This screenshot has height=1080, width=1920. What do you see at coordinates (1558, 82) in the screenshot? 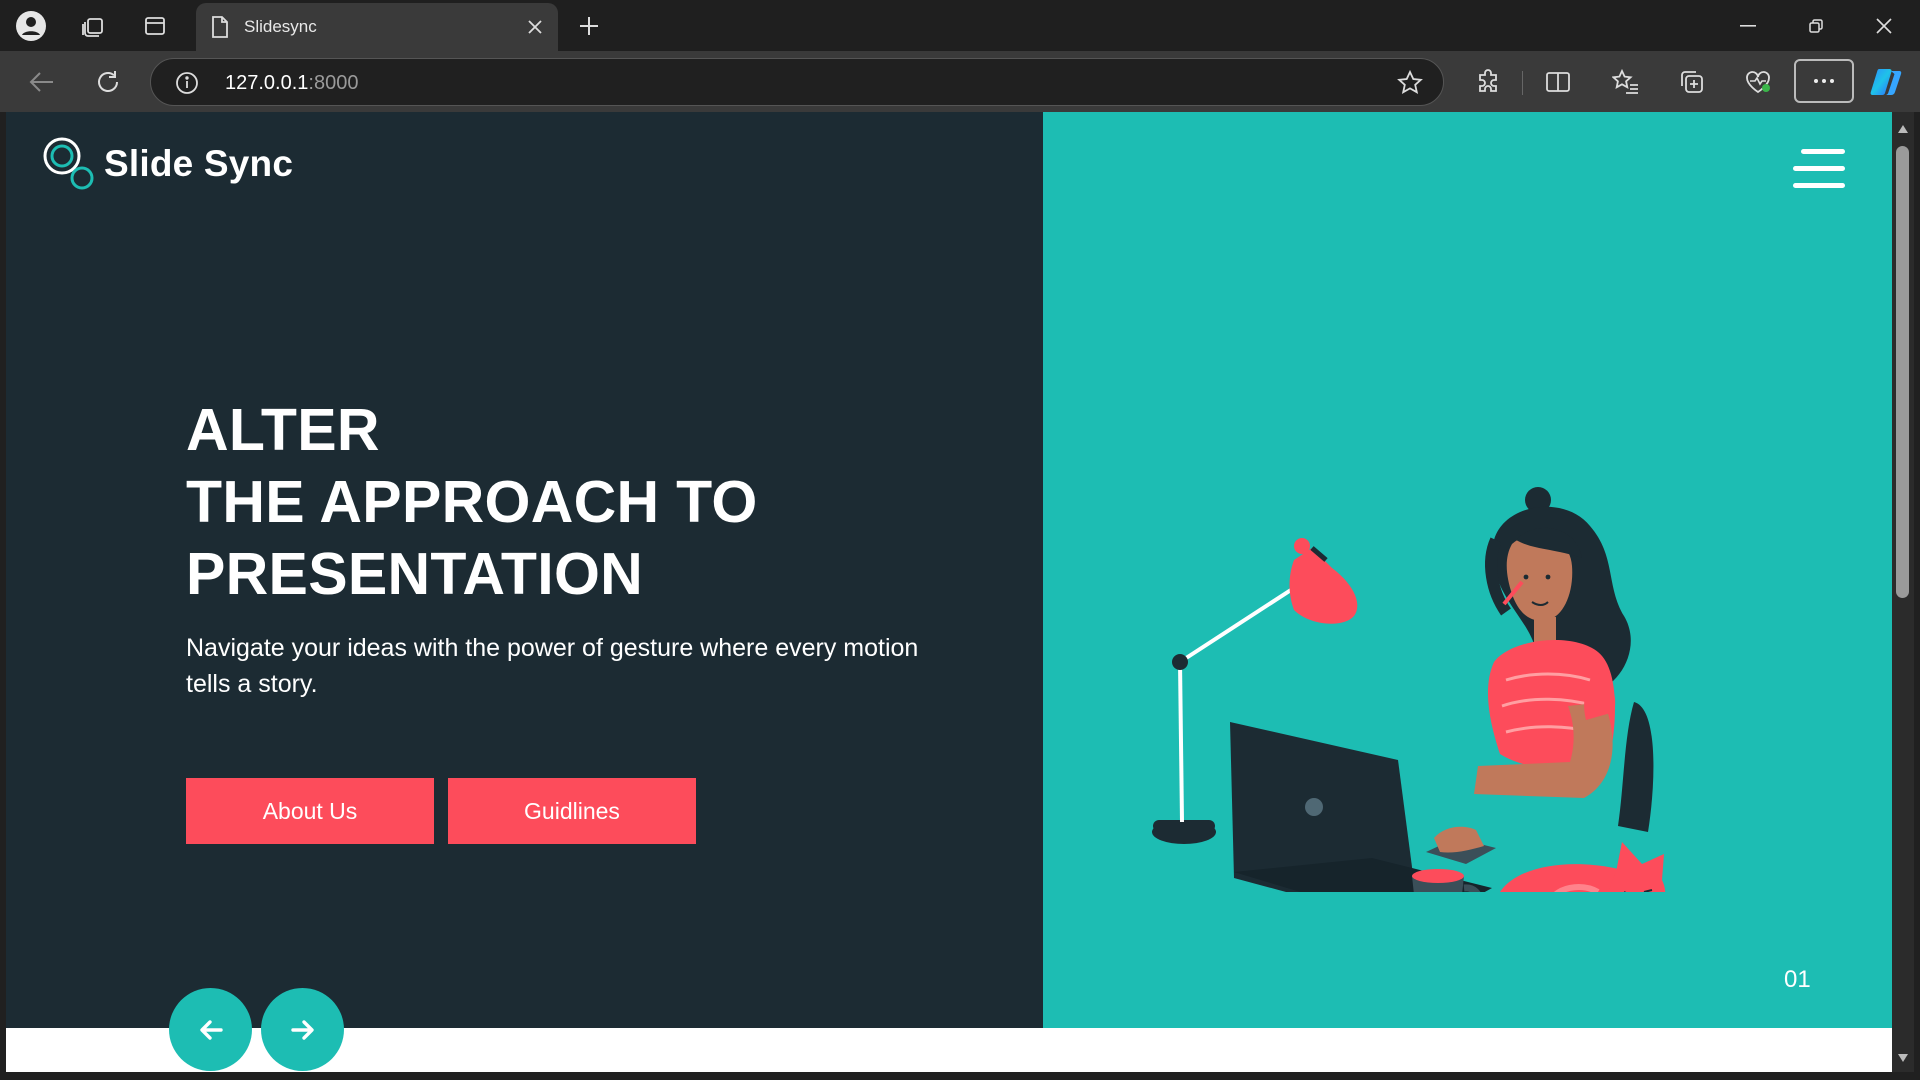
I see `split-screen-icon` at bounding box center [1558, 82].